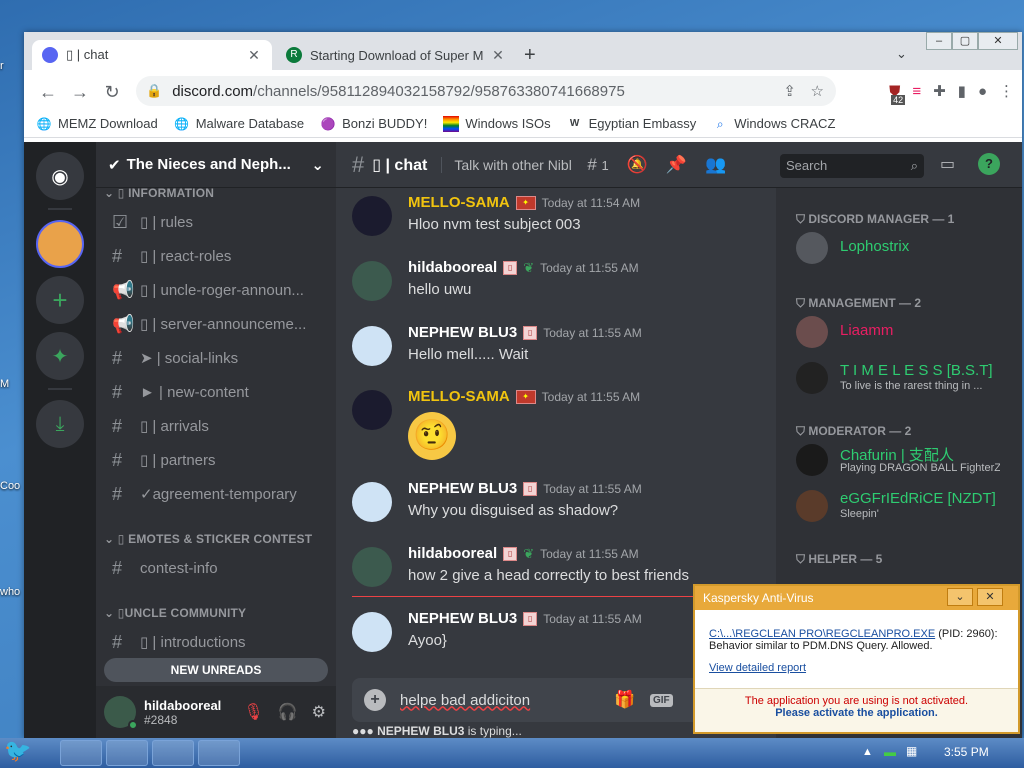  Describe the element at coordinates (217, 568) in the screenshot. I see `channel-item: # contest-info` at that location.